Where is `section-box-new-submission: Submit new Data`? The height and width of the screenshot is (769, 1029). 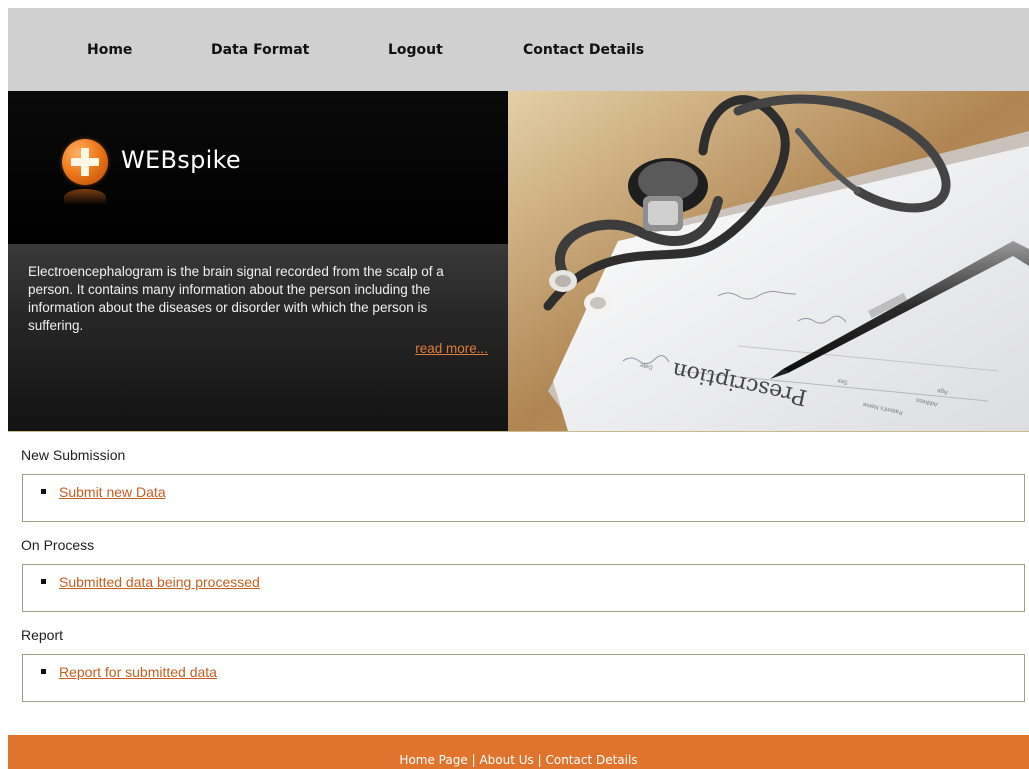 section-box-new-submission: Submit new Data is located at coordinates (523, 498).